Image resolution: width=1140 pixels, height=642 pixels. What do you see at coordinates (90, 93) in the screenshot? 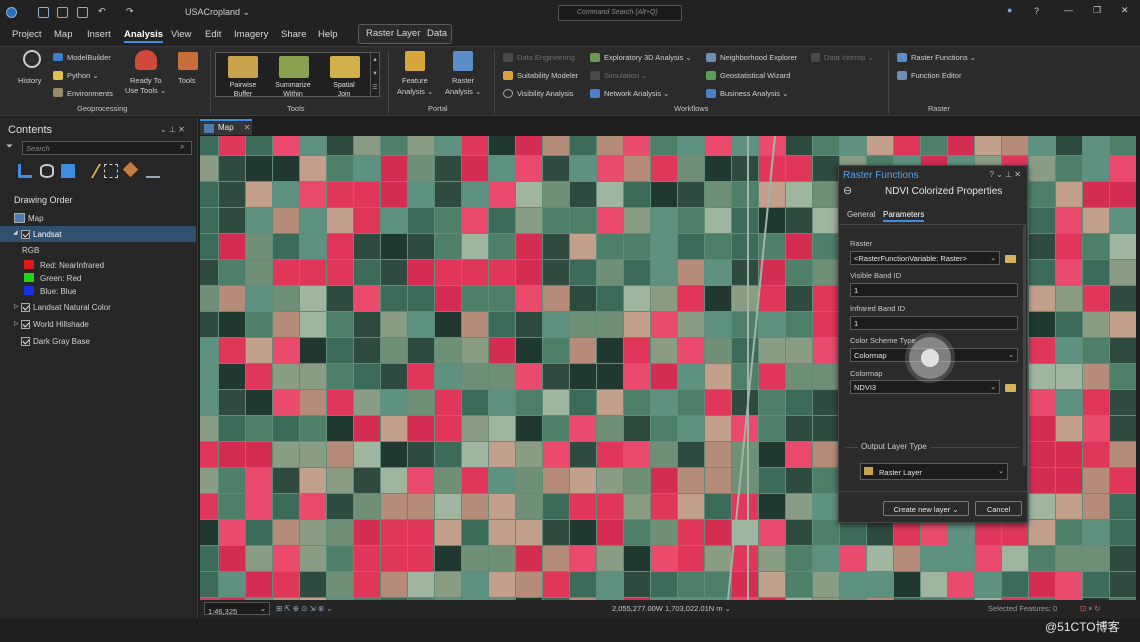
I see `environments-button: Environments` at bounding box center [90, 93].